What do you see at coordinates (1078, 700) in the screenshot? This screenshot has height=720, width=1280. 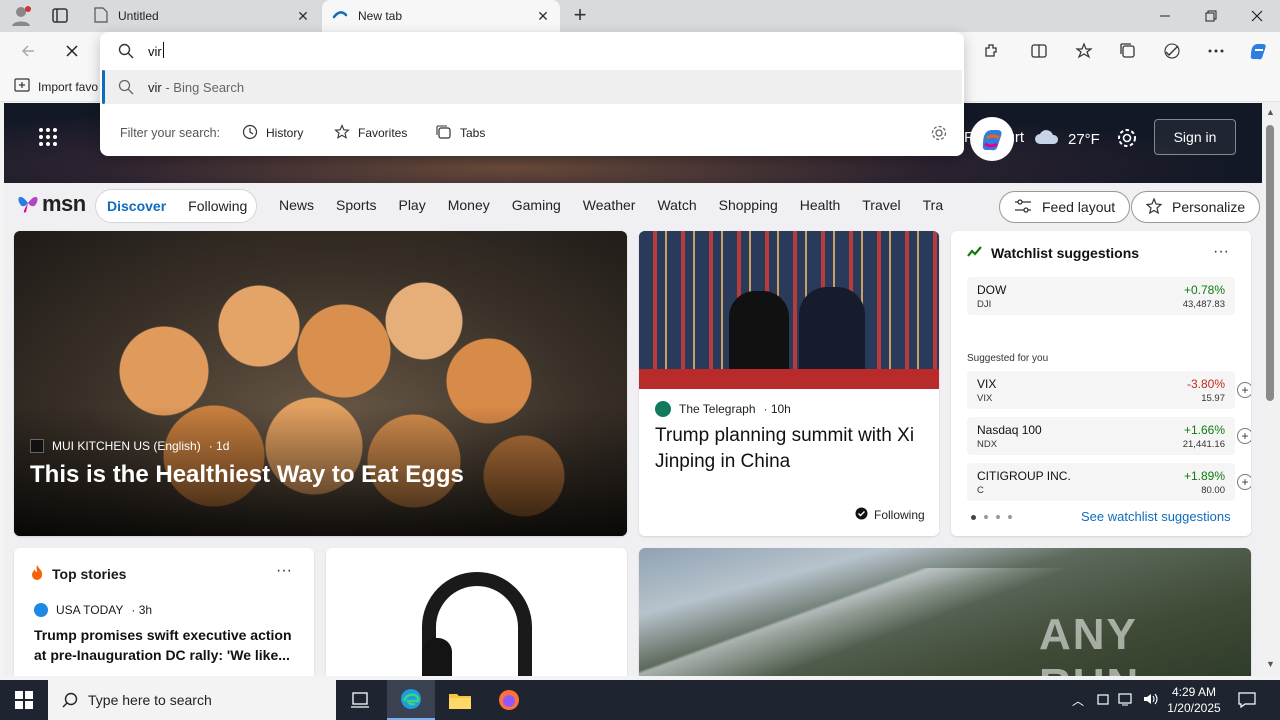 I see `show-hidden-icons-chevron-icon: ︿` at bounding box center [1078, 700].